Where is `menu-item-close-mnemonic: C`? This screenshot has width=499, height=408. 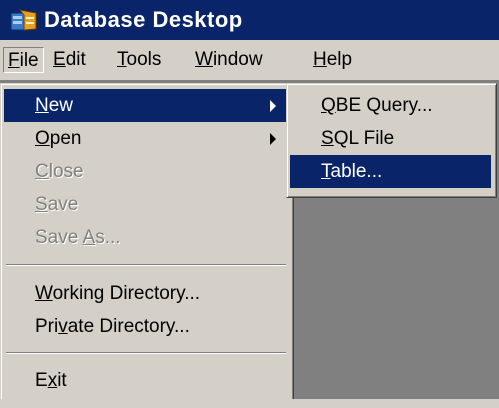
menu-item-close-mnemonic: C is located at coordinates (42, 171).